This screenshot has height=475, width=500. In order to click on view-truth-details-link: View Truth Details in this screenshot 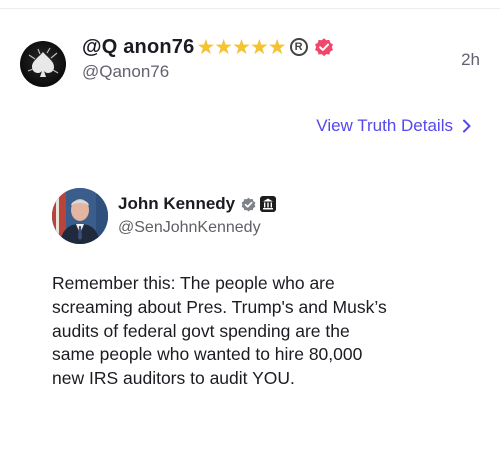, I will do `click(394, 126)`.